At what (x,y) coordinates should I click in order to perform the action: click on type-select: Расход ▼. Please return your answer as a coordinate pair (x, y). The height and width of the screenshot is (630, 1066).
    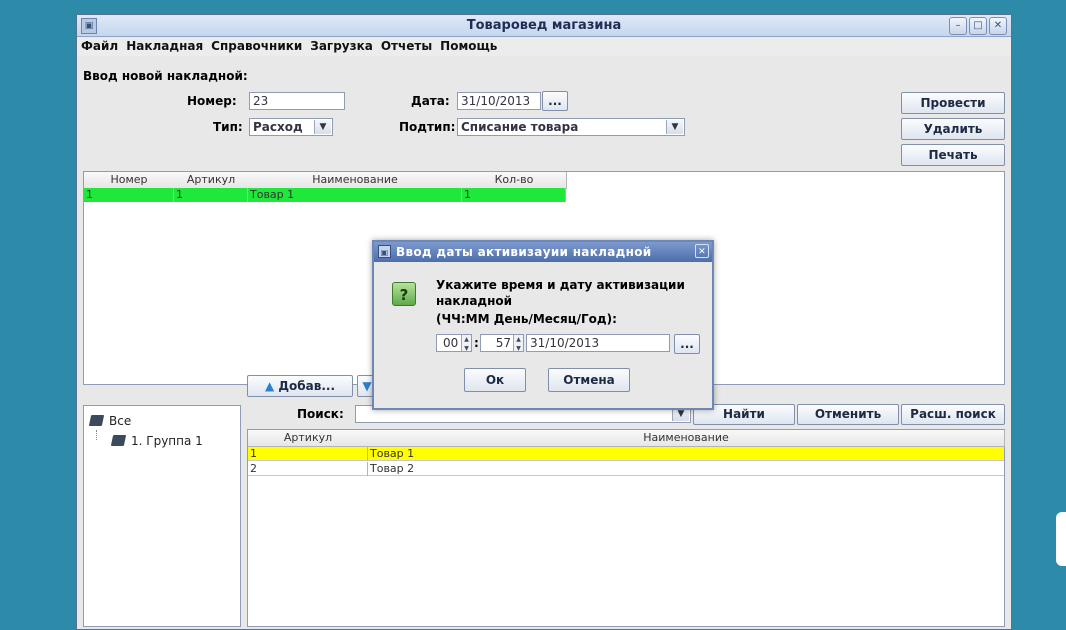
    Looking at the image, I should click on (291, 127).